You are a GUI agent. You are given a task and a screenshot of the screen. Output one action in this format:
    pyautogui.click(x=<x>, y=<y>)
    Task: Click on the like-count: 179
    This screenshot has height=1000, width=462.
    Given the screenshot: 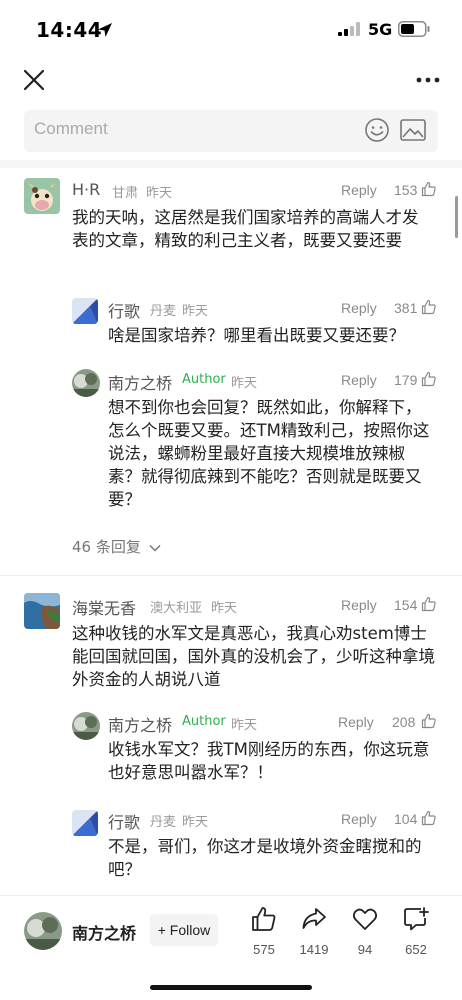 What is the action you would take?
    pyautogui.click(x=406, y=380)
    